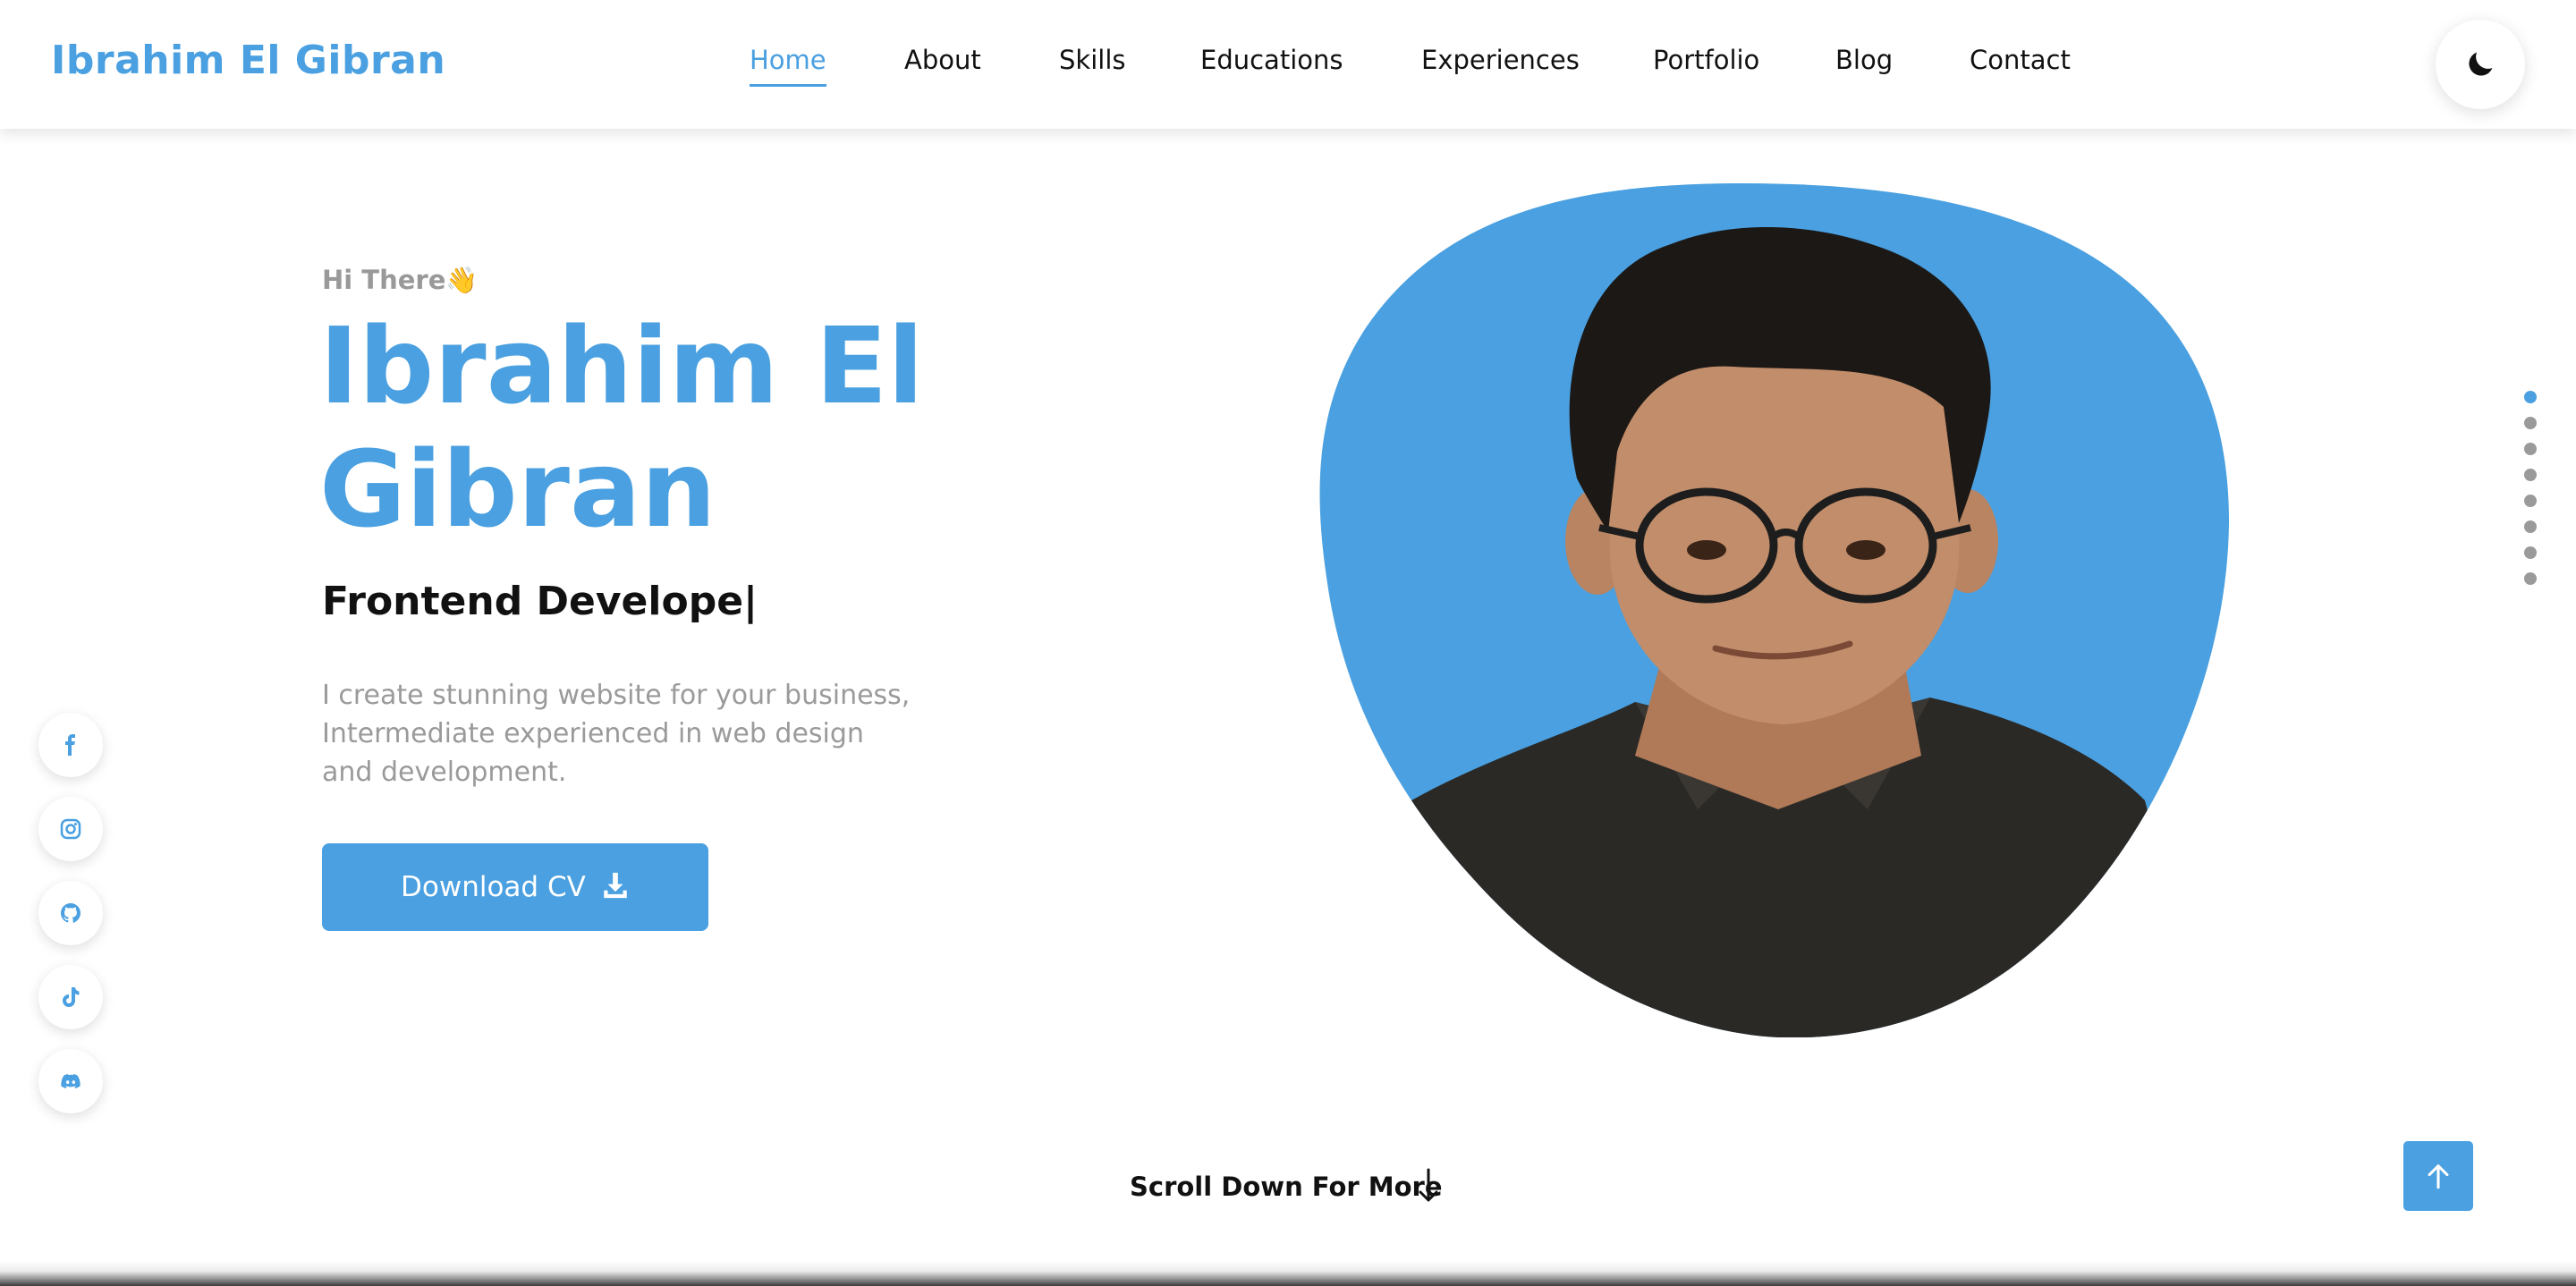 The height and width of the screenshot is (1286, 2576). What do you see at coordinates (1864, 60) in the screenshot?
I see `nav-blog: Blog` at bounding box center [1864, 60].